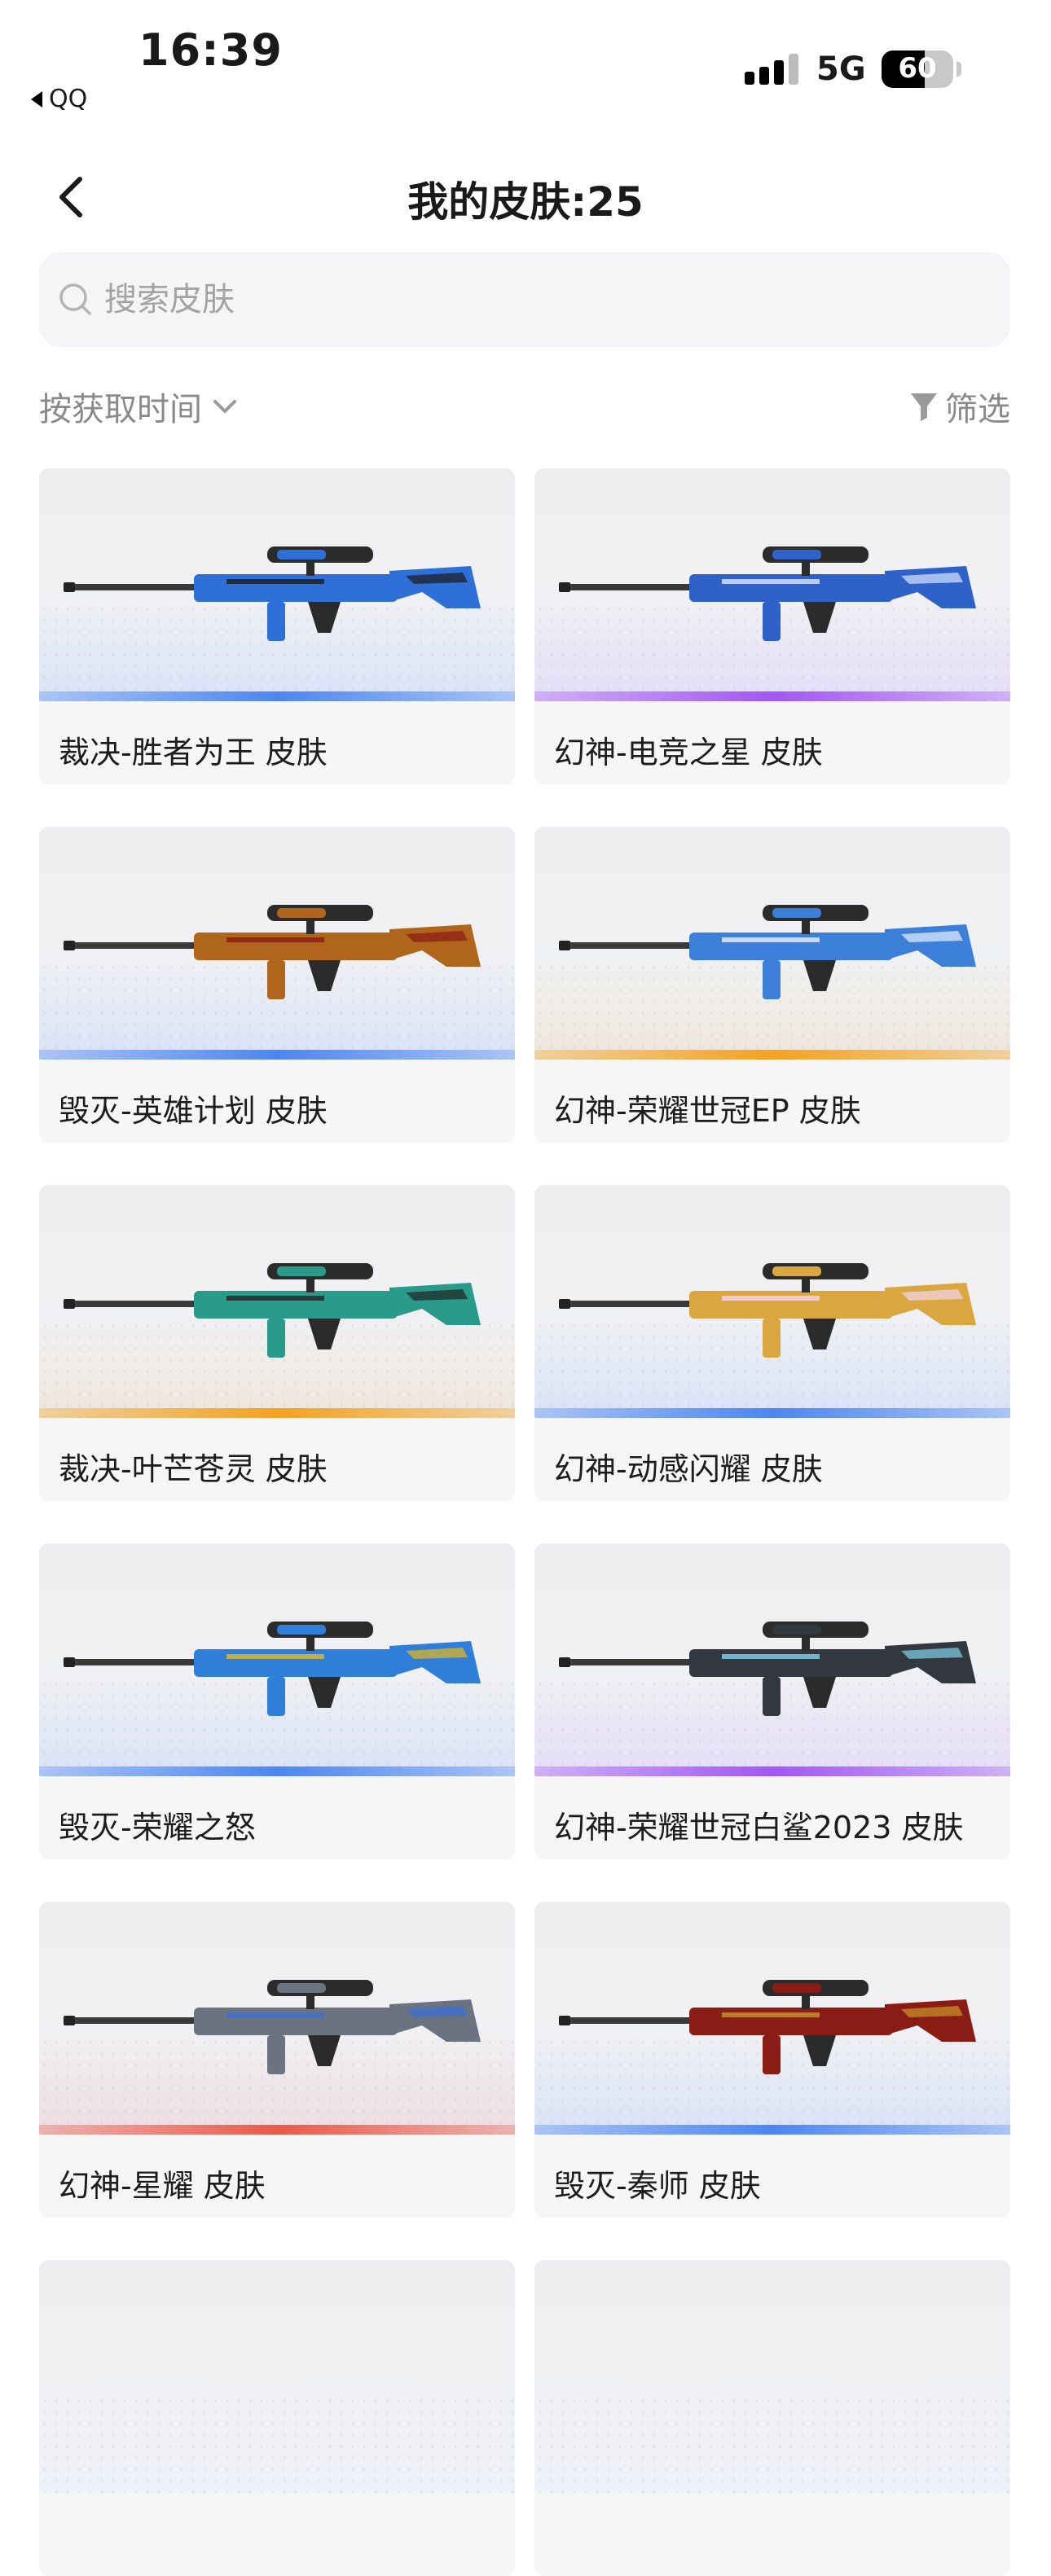  Describe the element at coordinates (707, 1111) in the screenshot. I see `skin-name: 幻神-荣耀世冠EP 皮肤` at that location.